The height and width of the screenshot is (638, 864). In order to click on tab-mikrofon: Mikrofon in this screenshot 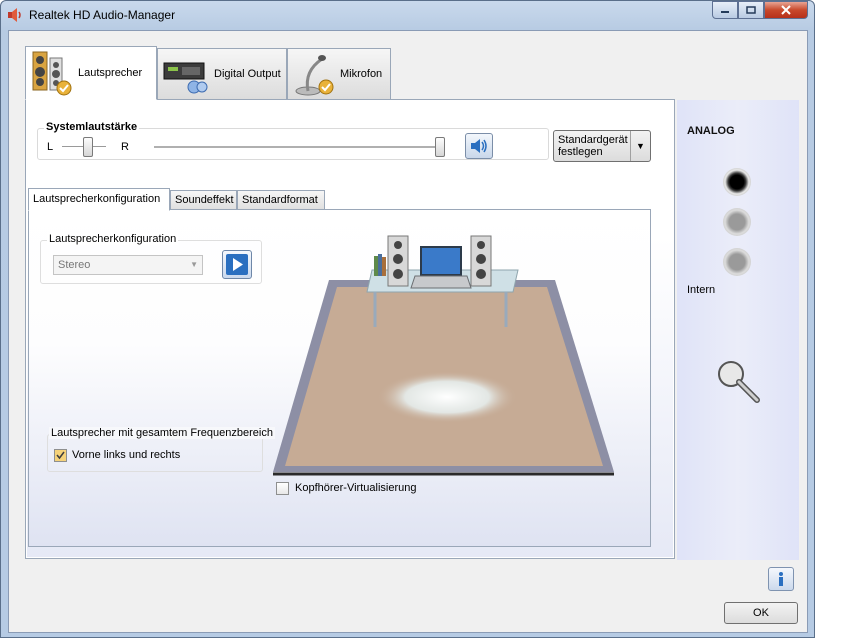, I will do `click(339, 74)`.